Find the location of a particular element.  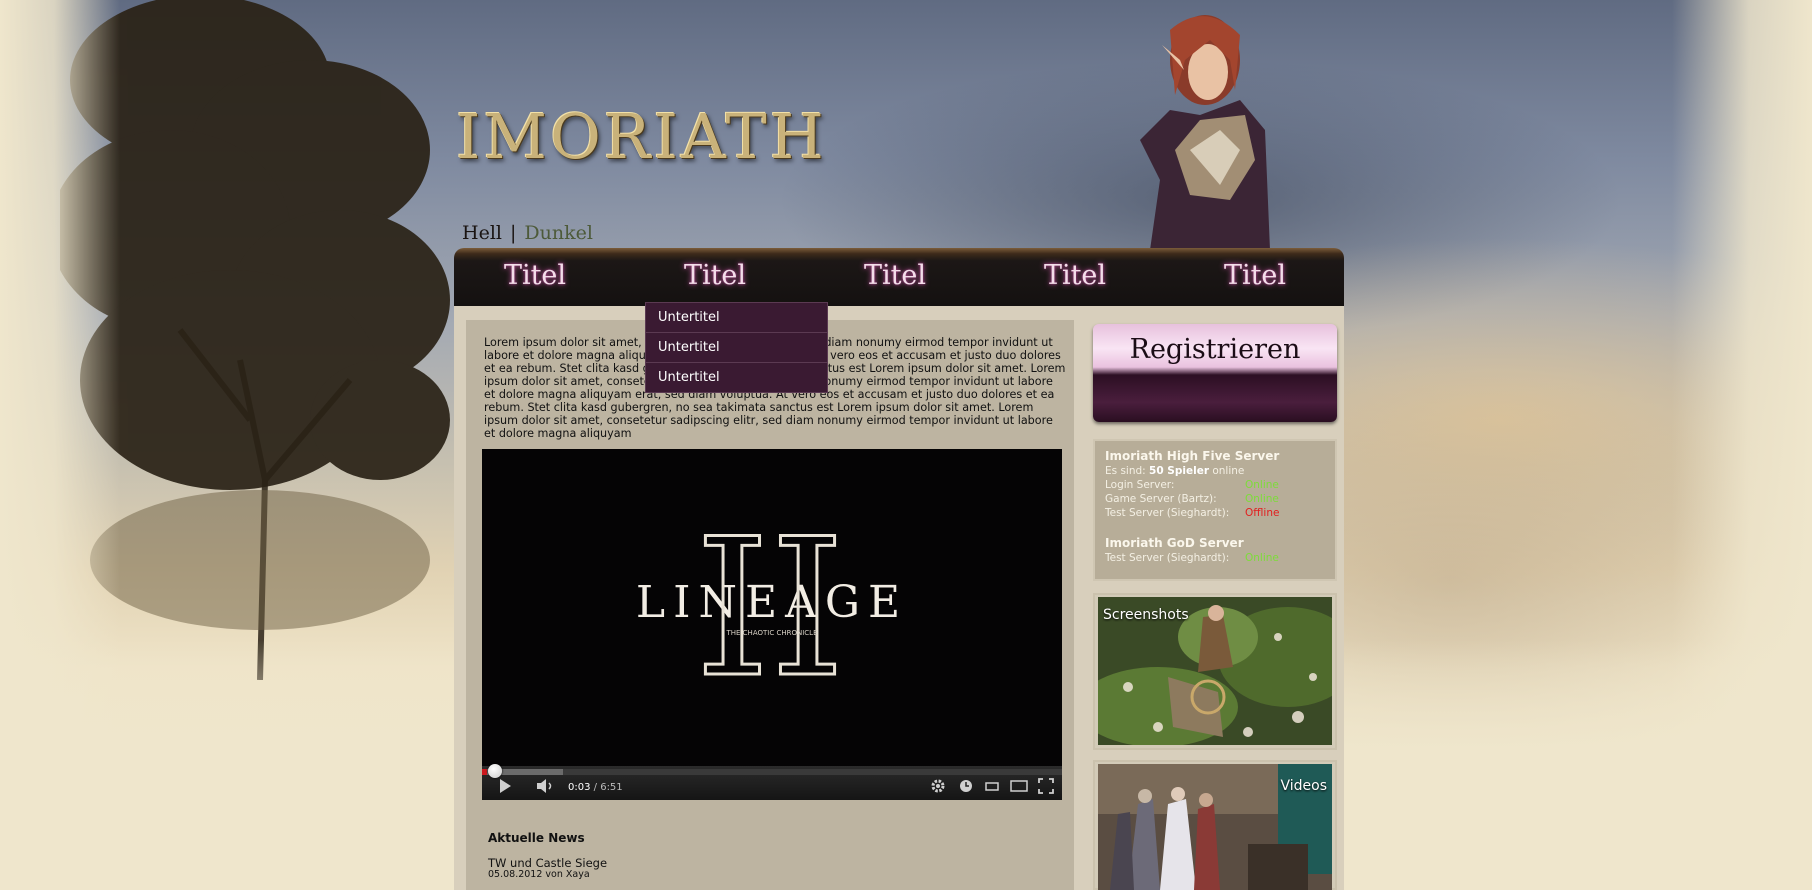

status-row-test: Test Server (Sieghardt): Offline is located at coordinates (1220, 514).